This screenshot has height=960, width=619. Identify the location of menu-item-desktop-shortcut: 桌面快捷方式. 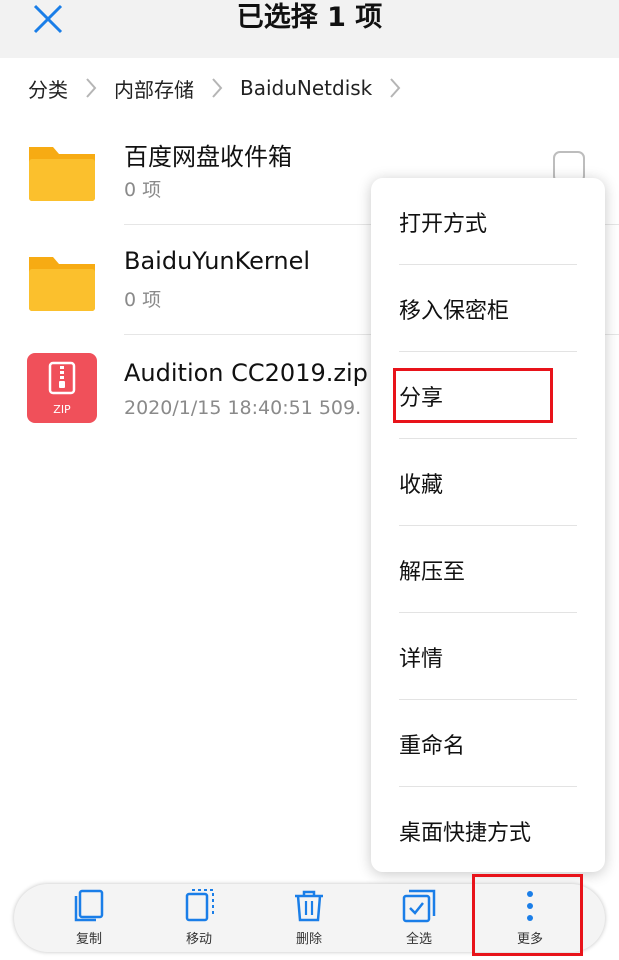
(488, 830).